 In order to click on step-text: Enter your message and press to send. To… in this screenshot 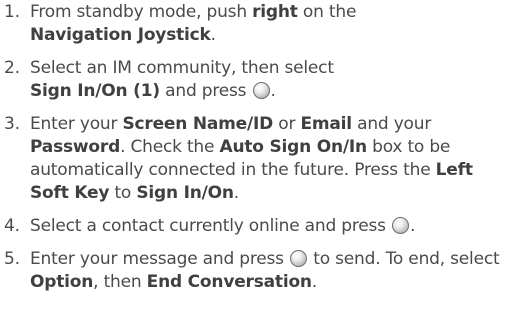, I will do `click(265, 270)`.